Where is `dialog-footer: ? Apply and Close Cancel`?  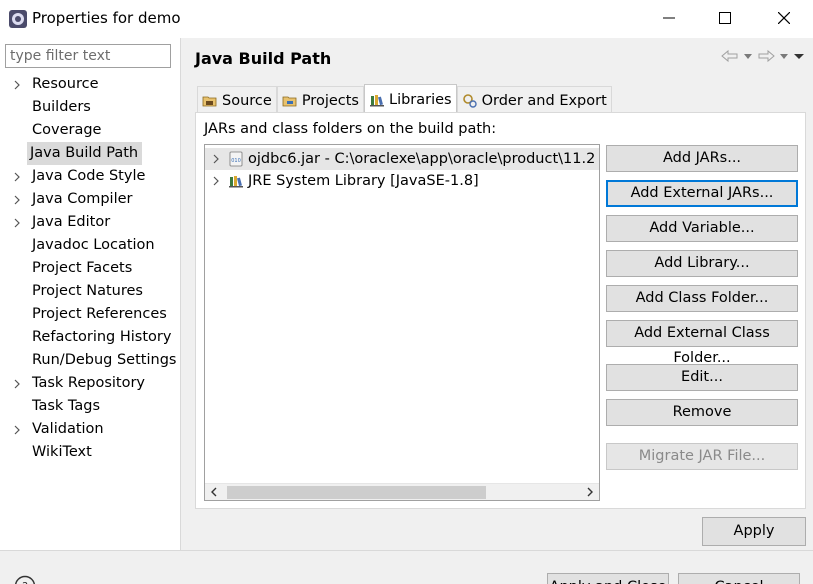 dialog-footer: ? Apply and Close Cancel is located at coordinates (406, 567).